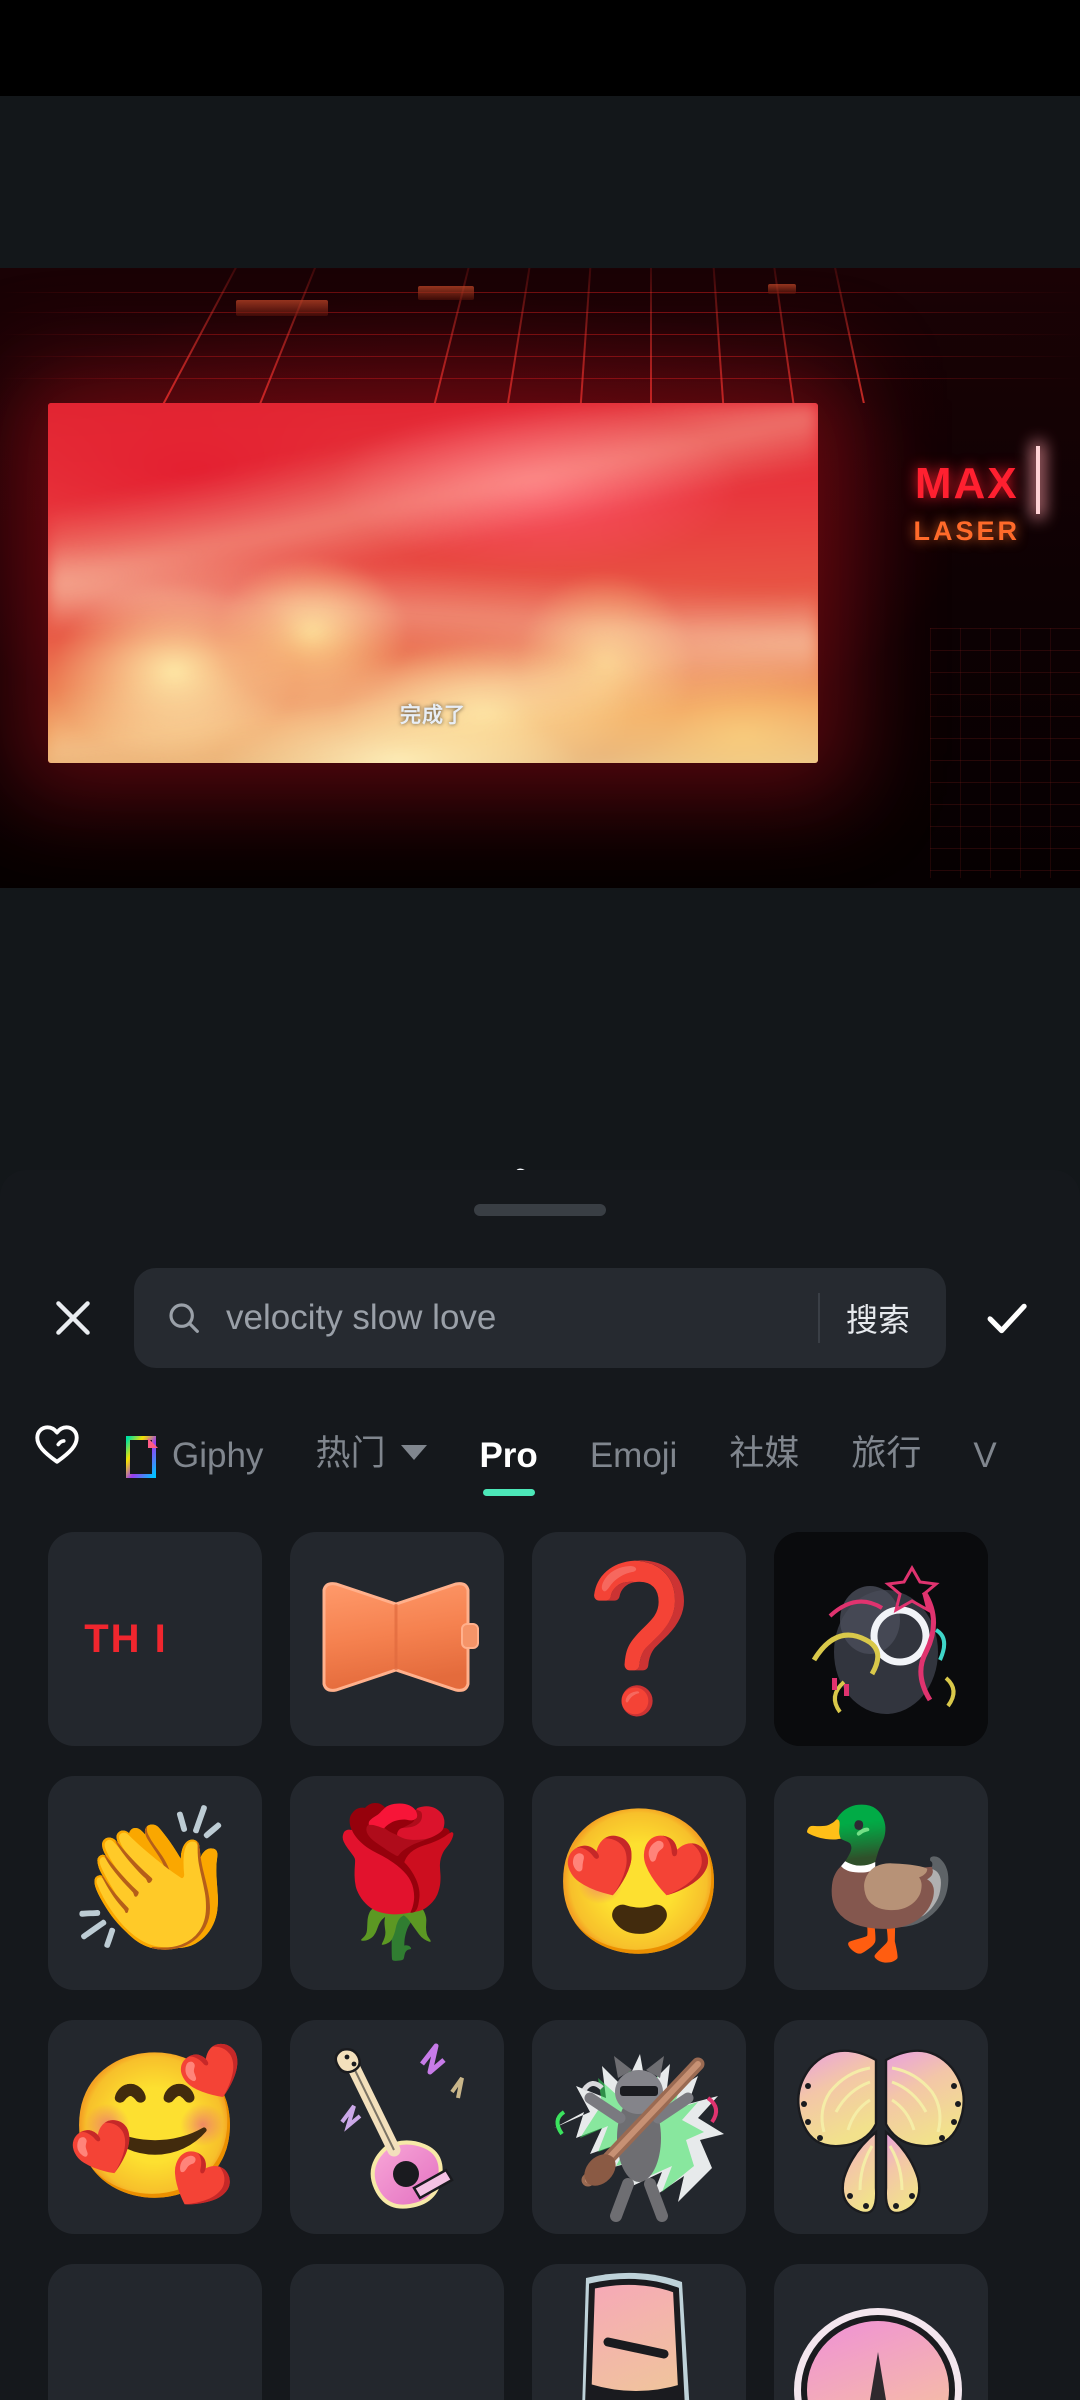 The width and height of the screenshot is (1080, 2400). What do you see at coordinates (540, 1210) in the screenshot?
I see `drag-handle` at bounding box center [540, 1210].